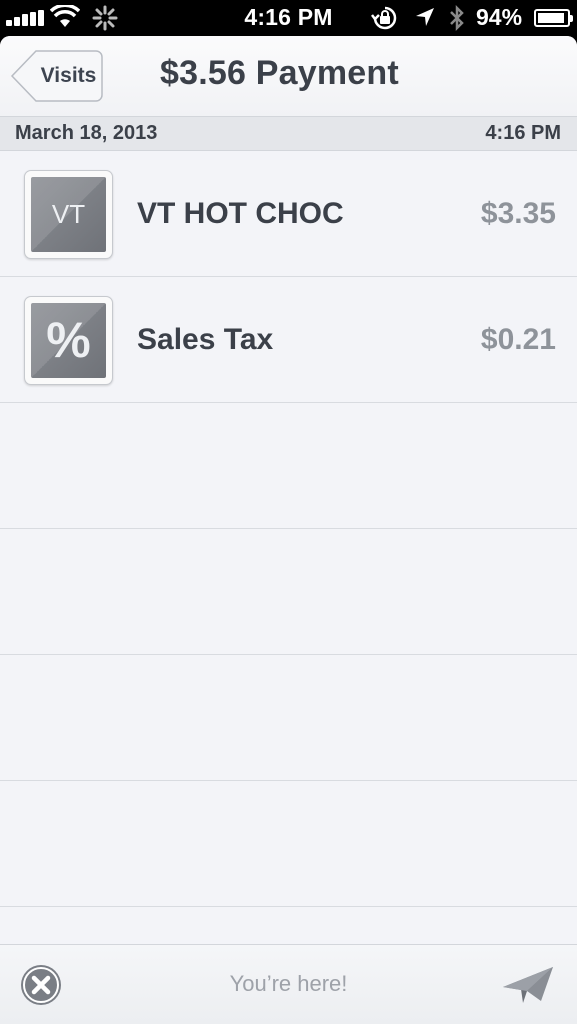 Image resolution: width=577 pixels, height=1024 pixels. What do you see at coordinates (68, 75) in the screenshot?
I see `back-button-label: Visits` at bounding box center [68, 75].